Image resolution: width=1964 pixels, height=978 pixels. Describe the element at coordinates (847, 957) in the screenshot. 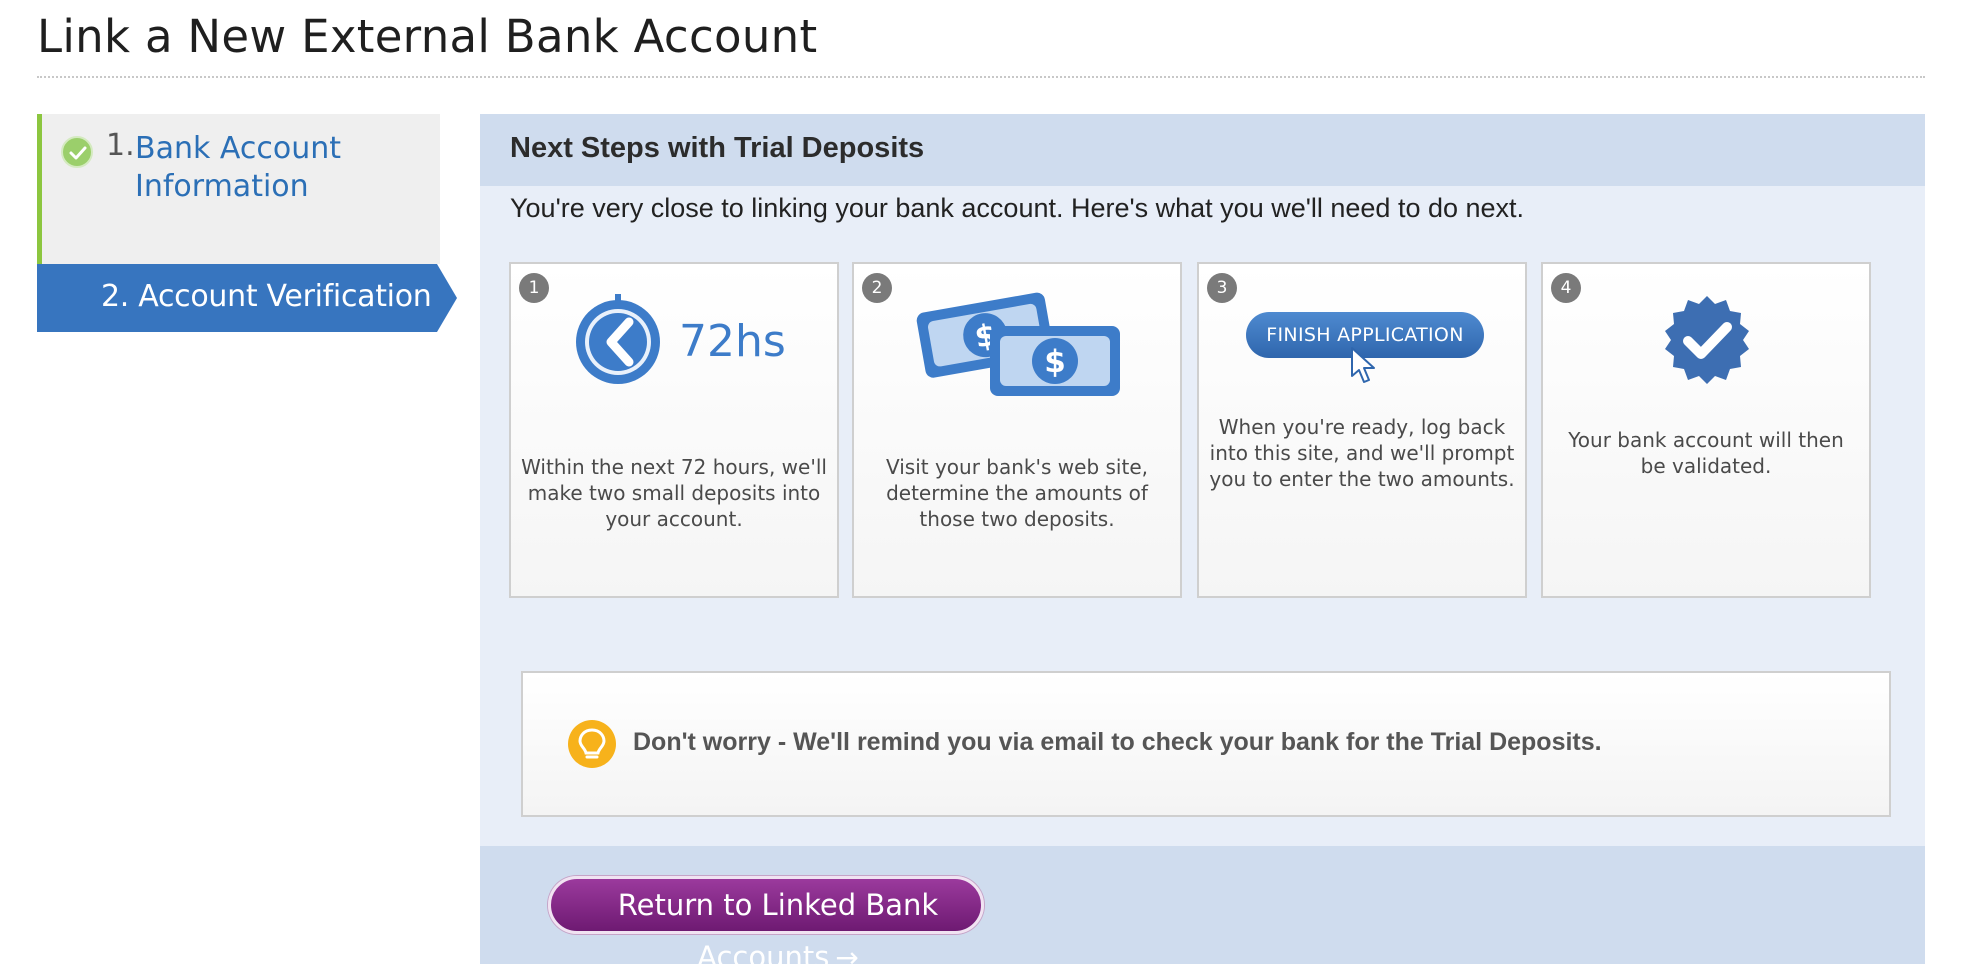

I see `arrow-right-icon: →` at that location.